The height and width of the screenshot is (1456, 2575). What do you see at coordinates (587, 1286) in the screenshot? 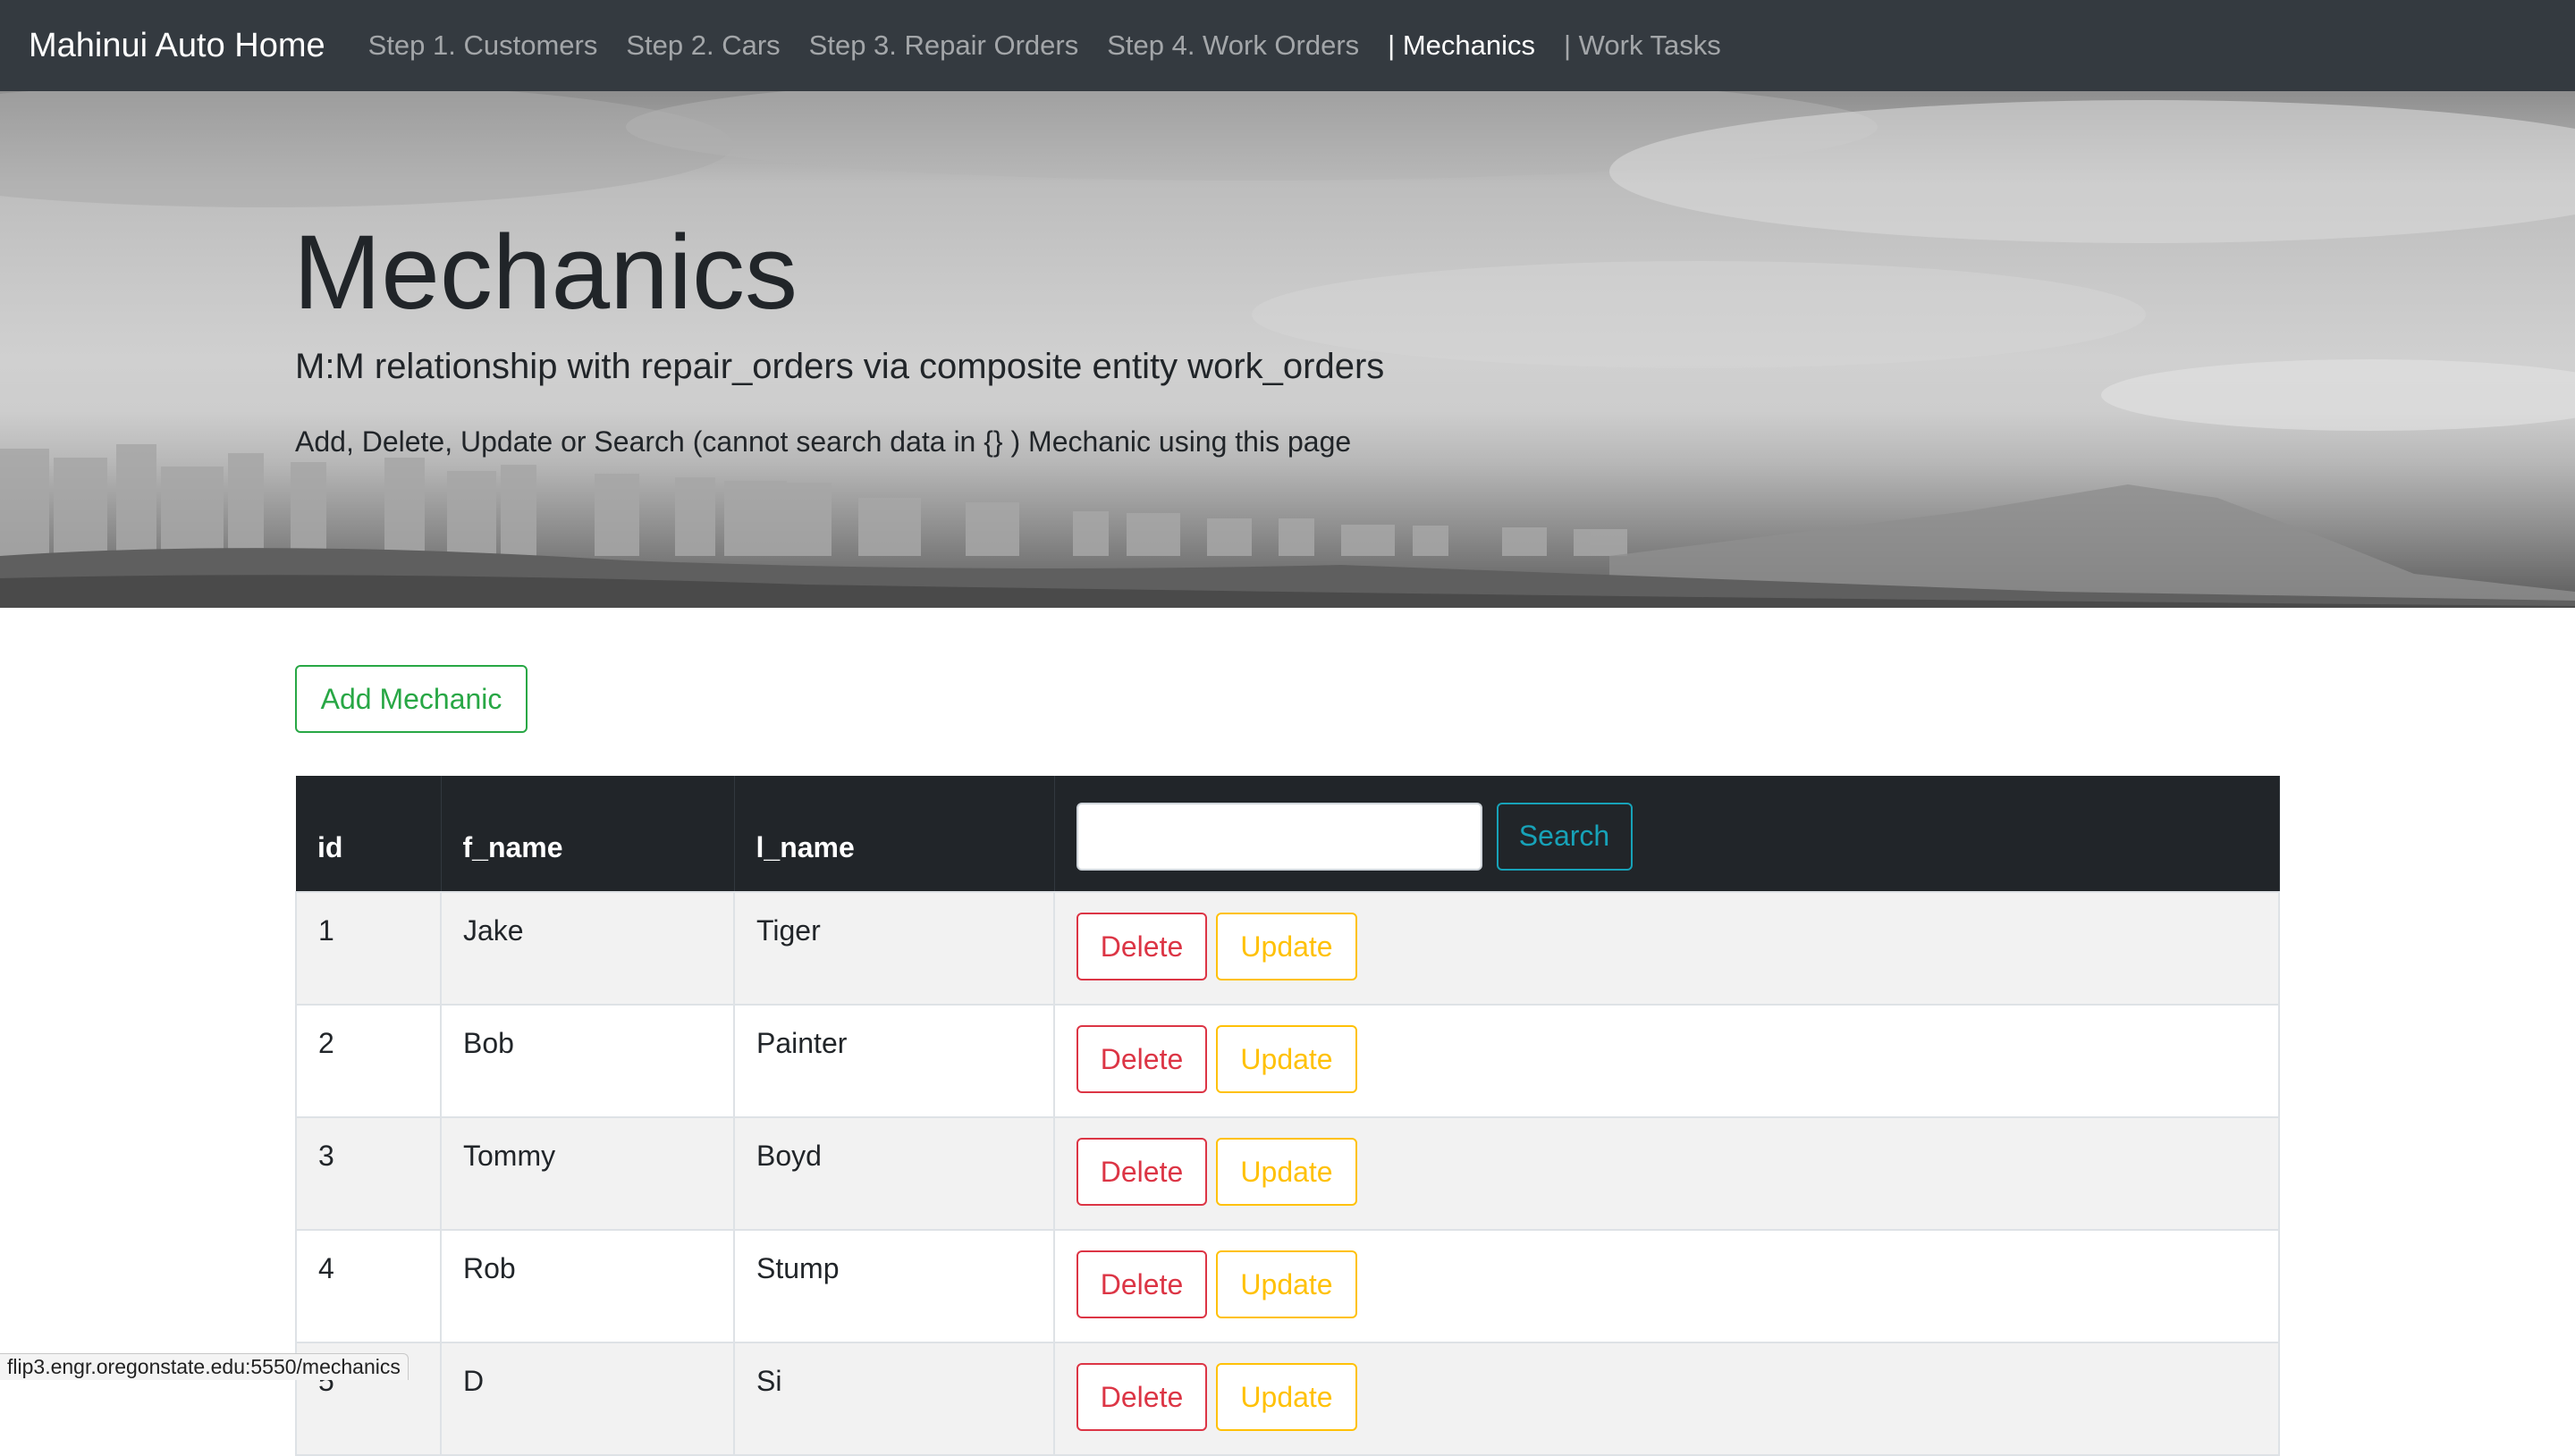
I see `cell-f-name: Rob` at bounding box center [587, 1286].